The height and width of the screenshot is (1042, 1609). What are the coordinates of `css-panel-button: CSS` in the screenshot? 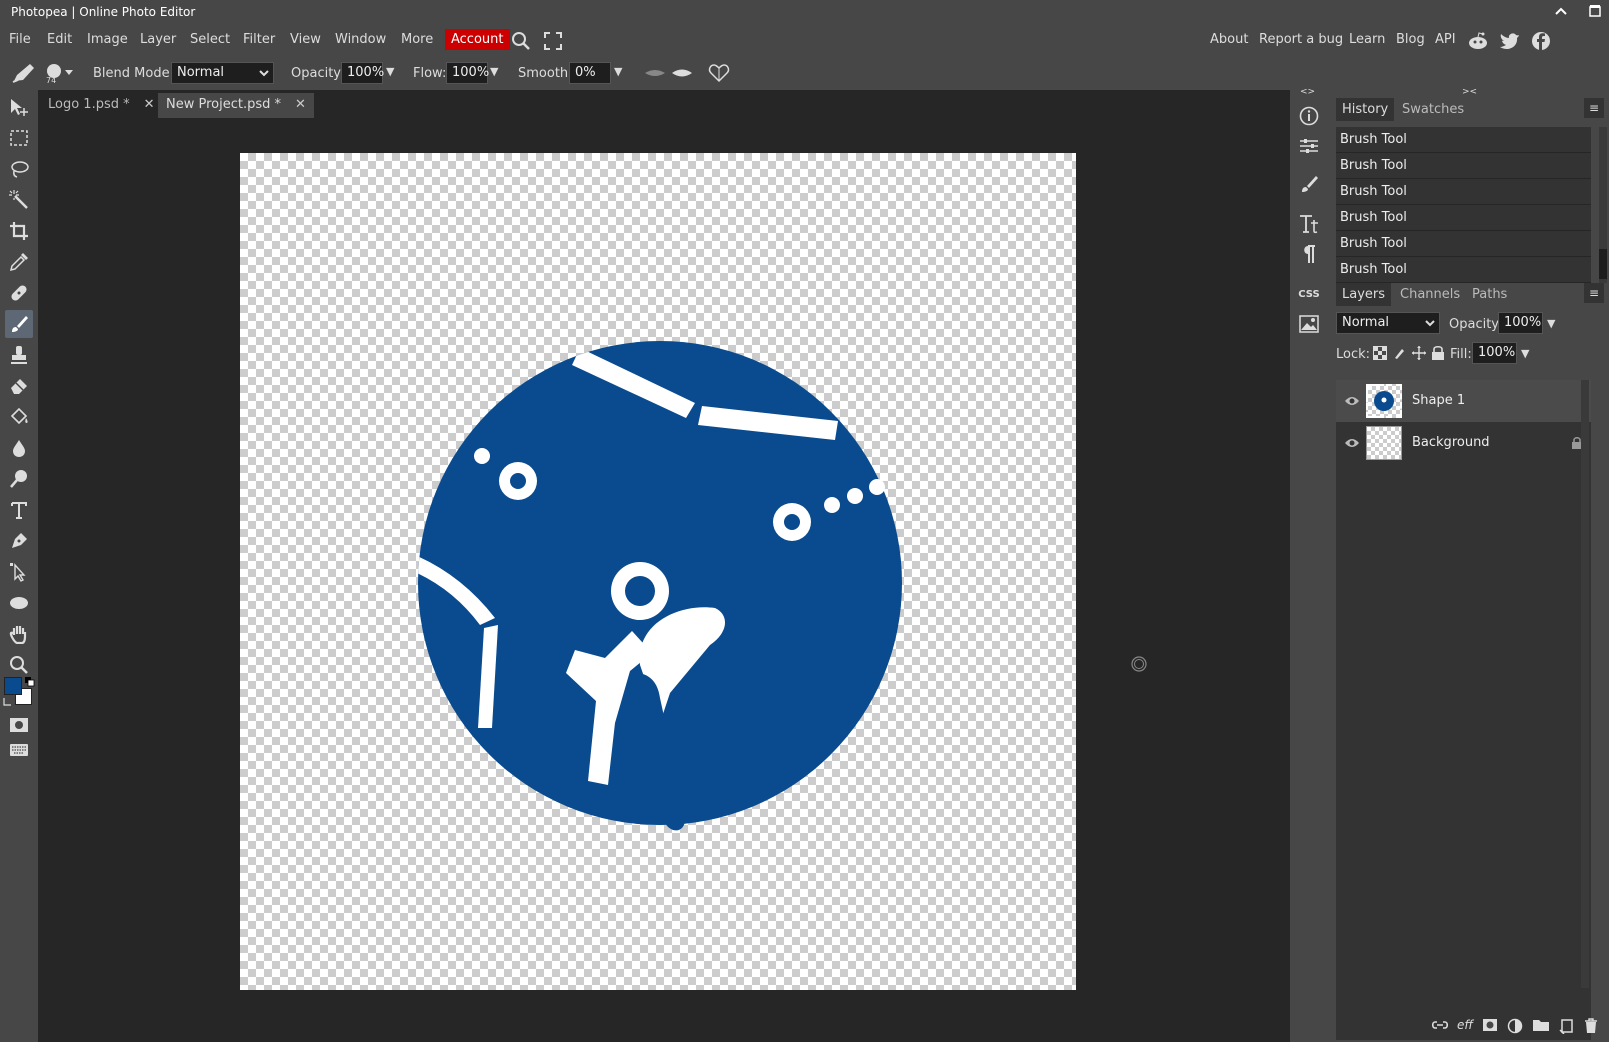 It's located at (1309, 294).